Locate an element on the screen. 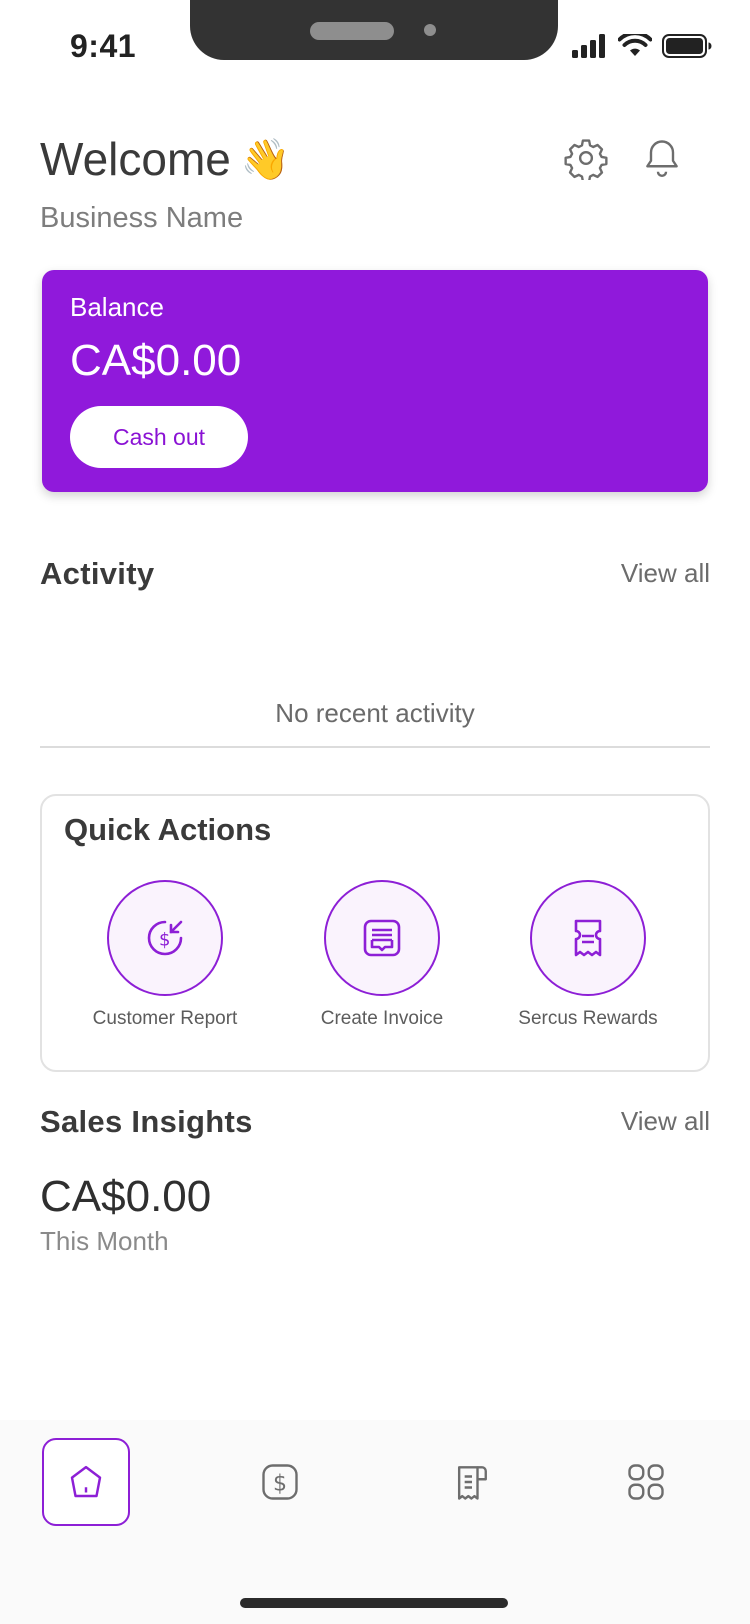 This screenshot has height=1624, width=750. nav-invoices is located at coordinates (472, 1482).